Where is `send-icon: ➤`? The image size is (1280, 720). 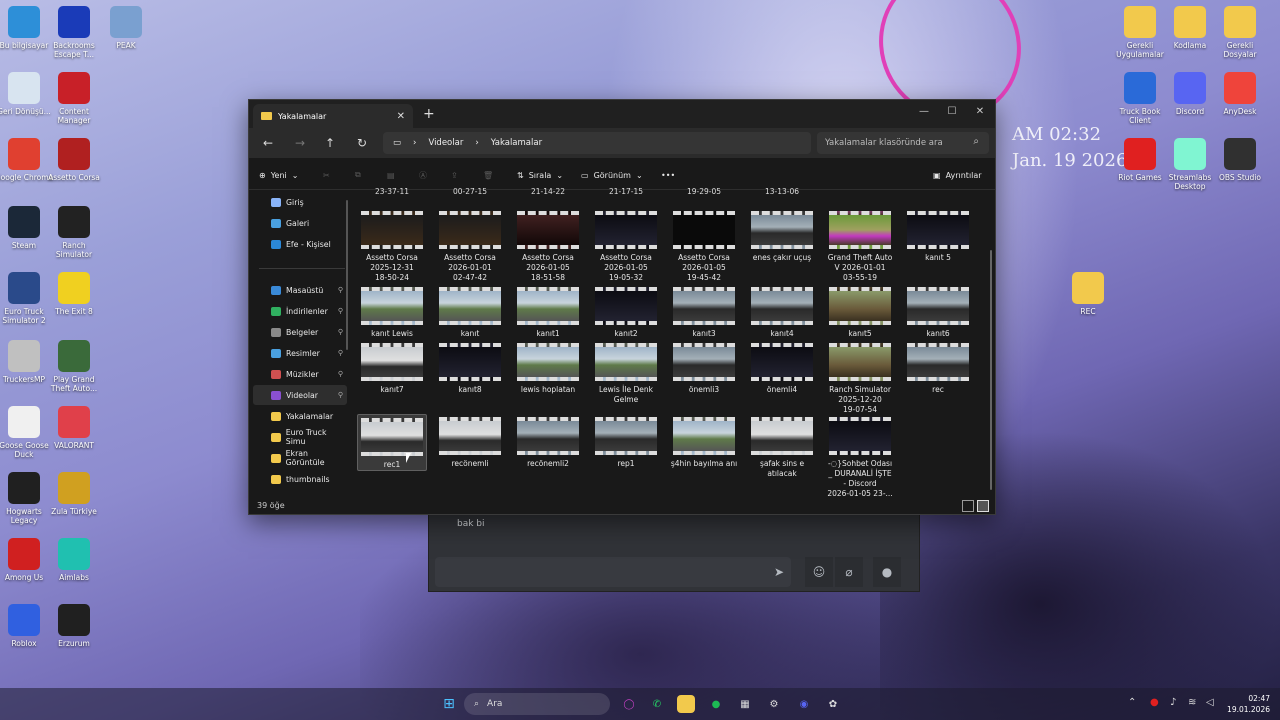 send-icon: ➤ is located at coordinates (779, 572).